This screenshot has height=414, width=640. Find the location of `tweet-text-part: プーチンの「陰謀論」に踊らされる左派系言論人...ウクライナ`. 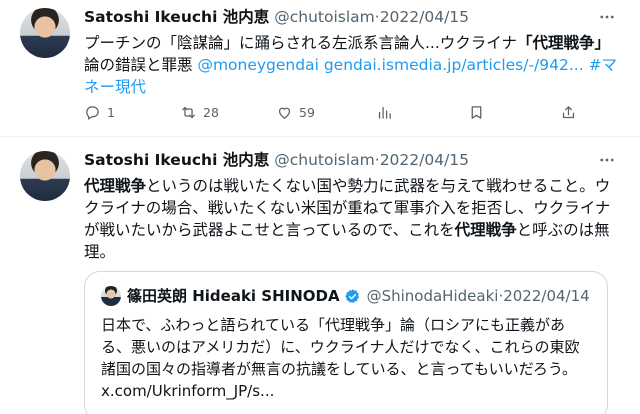

tweet-text-part: プーチンの「陰謀論」に踊らされる左派系言論人...ウクライナ is located at coordinates (300, 43).